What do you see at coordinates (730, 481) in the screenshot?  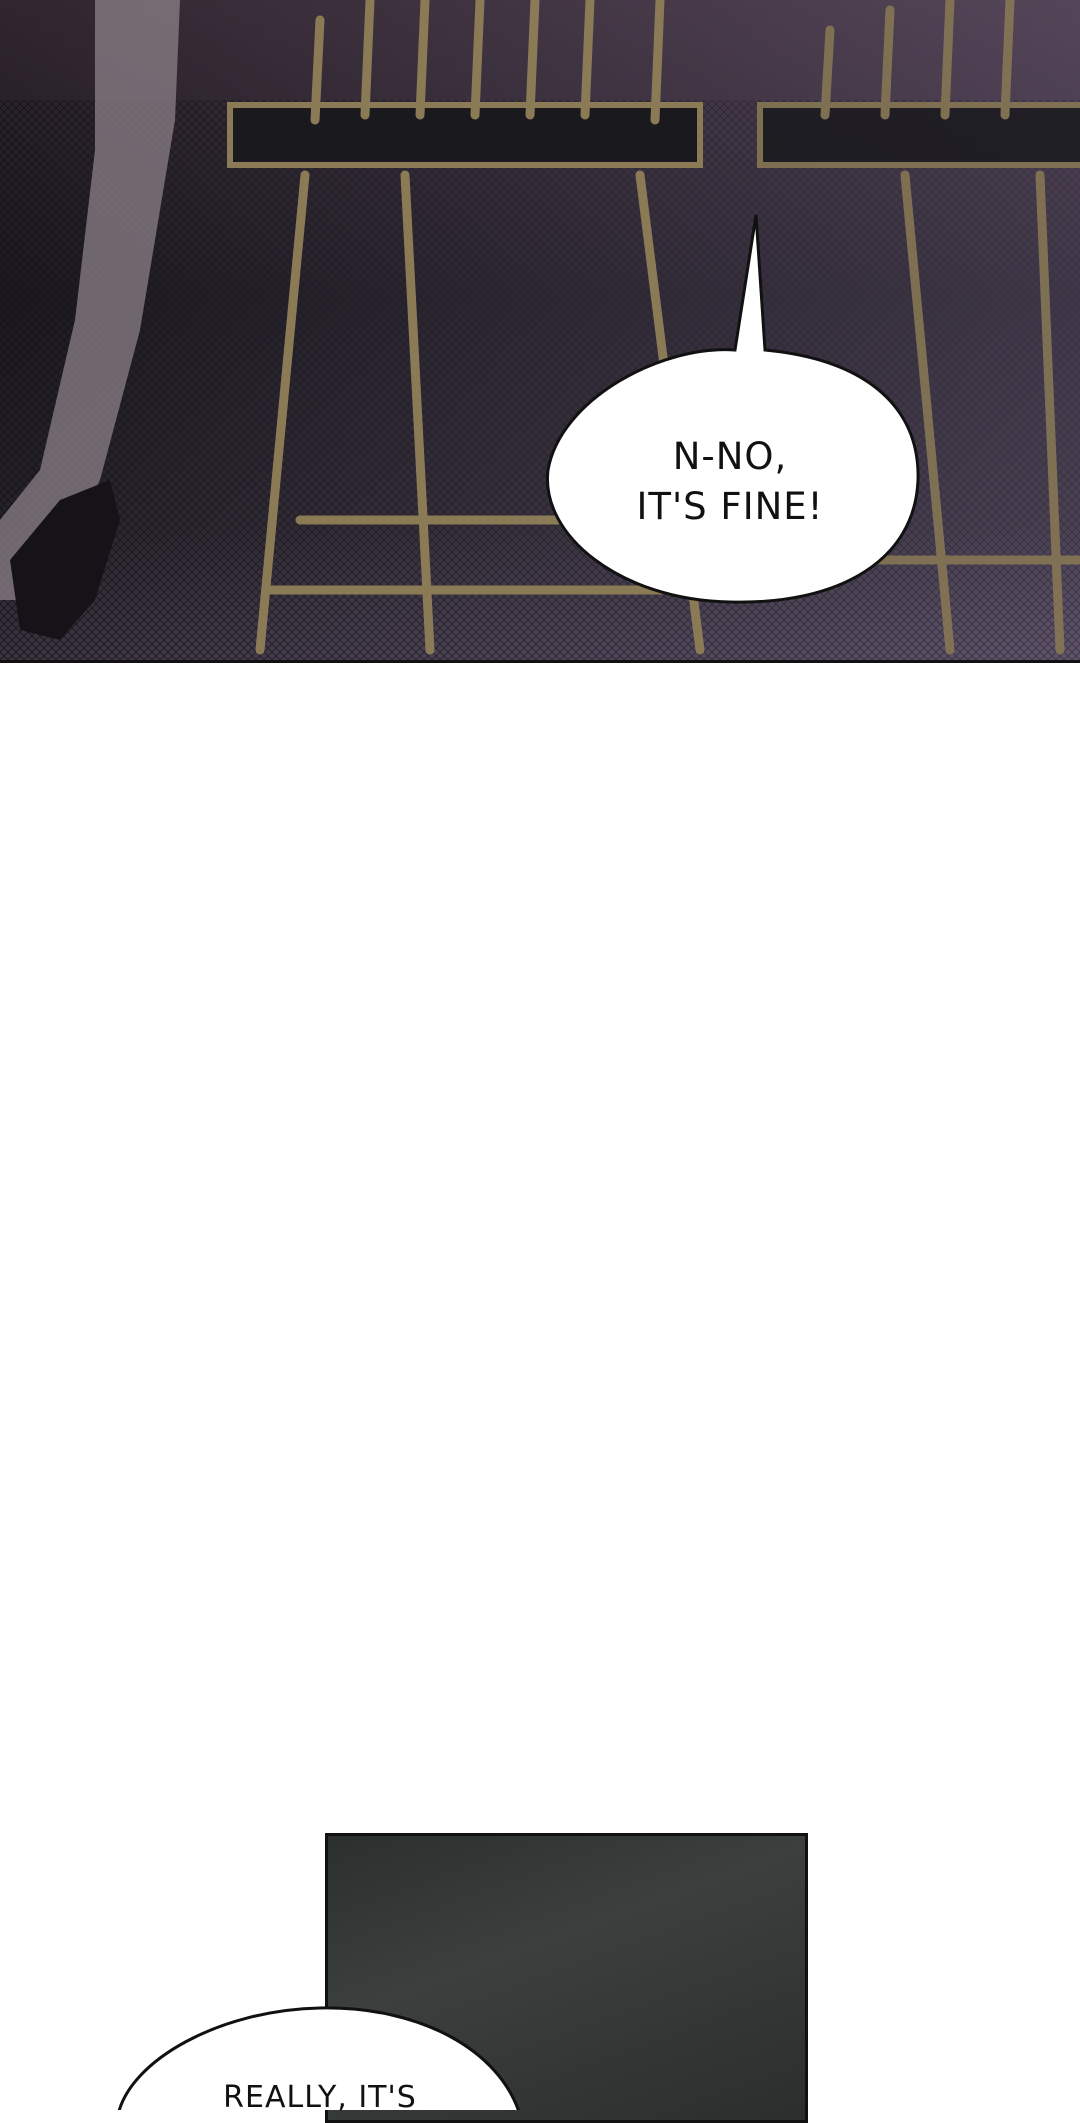 I see `speech-bubble-1-text: N-NO, IT'S FINE!` at bounding box center [730, 481].